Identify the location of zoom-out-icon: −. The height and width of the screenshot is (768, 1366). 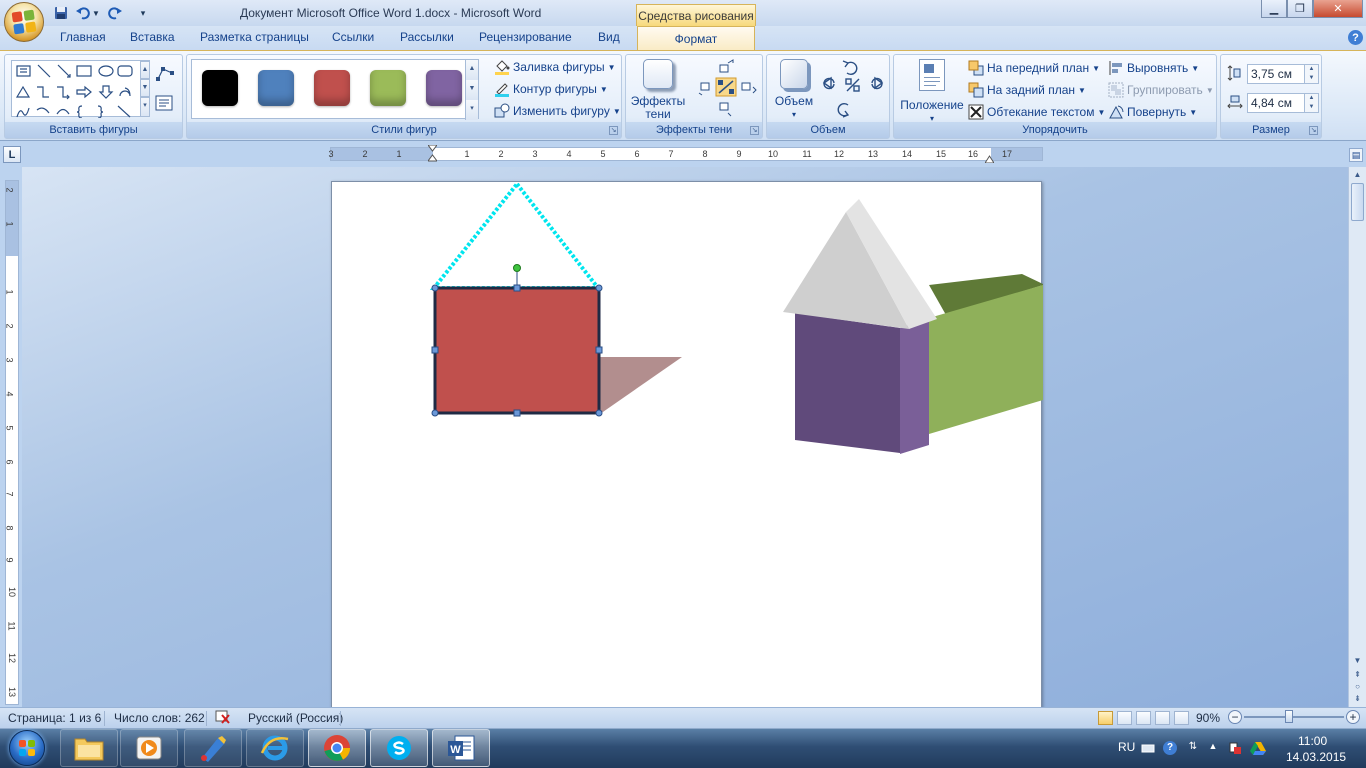
(1235, 717).